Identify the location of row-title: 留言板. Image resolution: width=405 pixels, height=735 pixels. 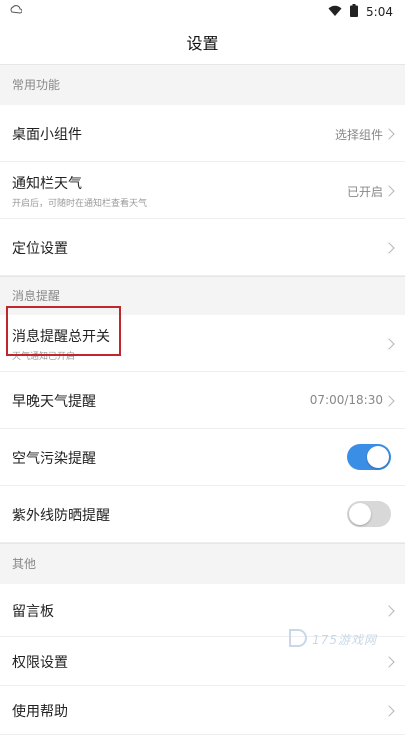
(33, 612).